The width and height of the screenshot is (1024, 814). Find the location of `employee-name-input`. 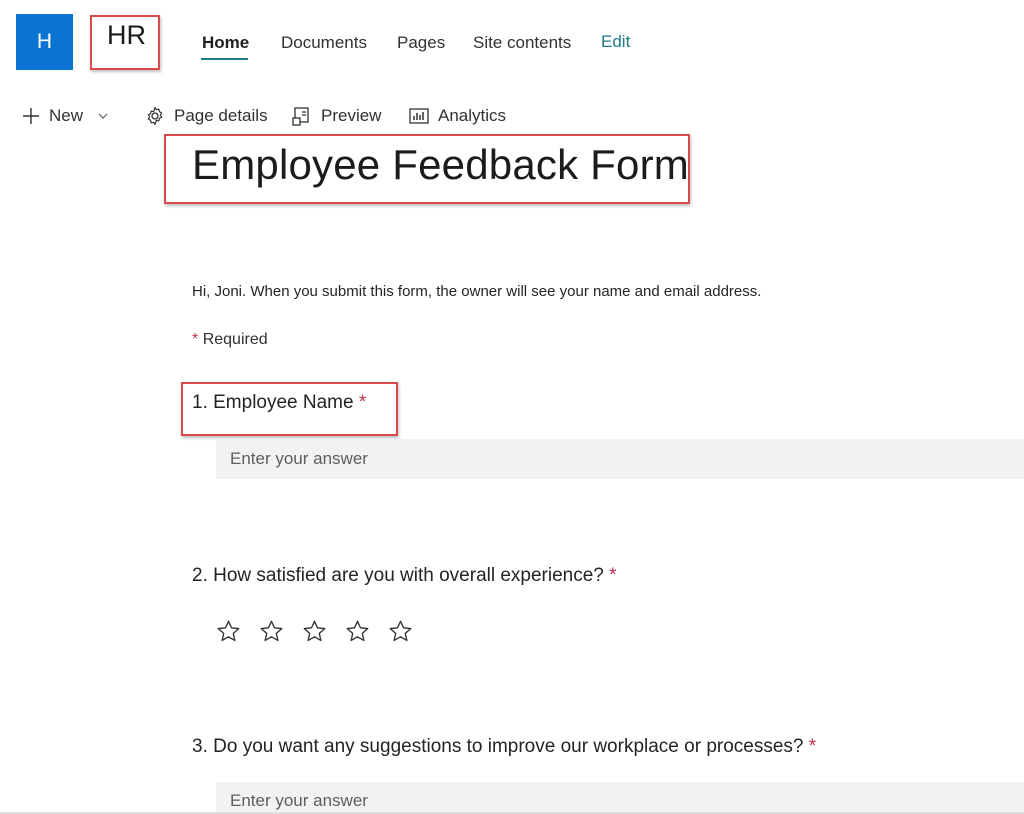

employee-name-input is located at coordinates (620, 459).